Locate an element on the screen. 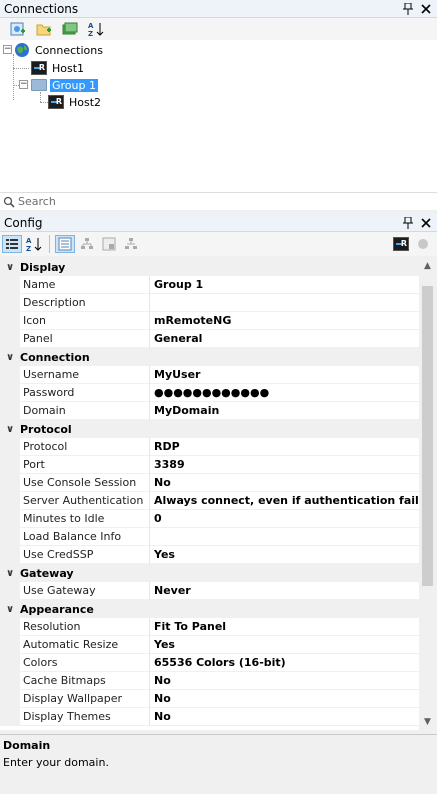  inheritance-icon is located at coordinates (87, 244).